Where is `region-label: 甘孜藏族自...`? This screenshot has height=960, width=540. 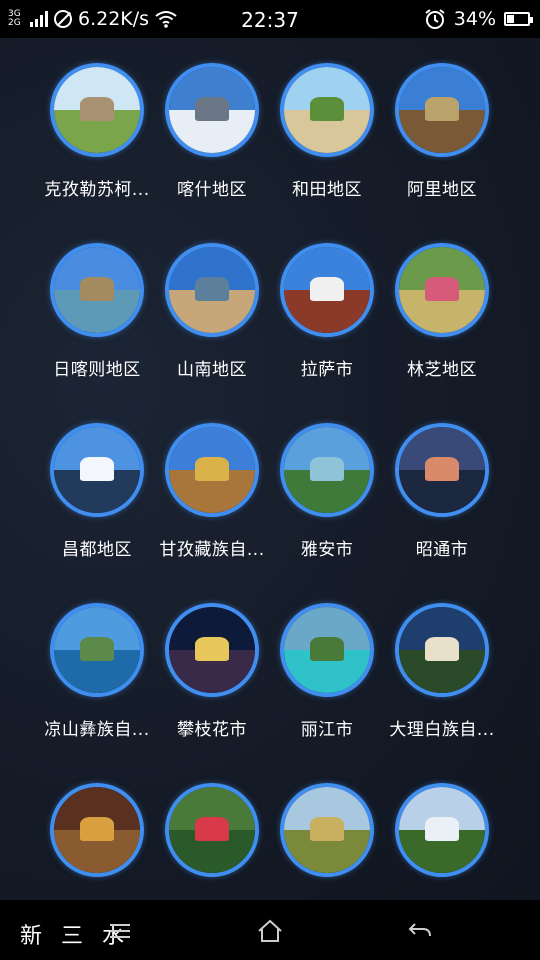
region-label: 甘孜藏族自... is located at coordinates (212, 550).